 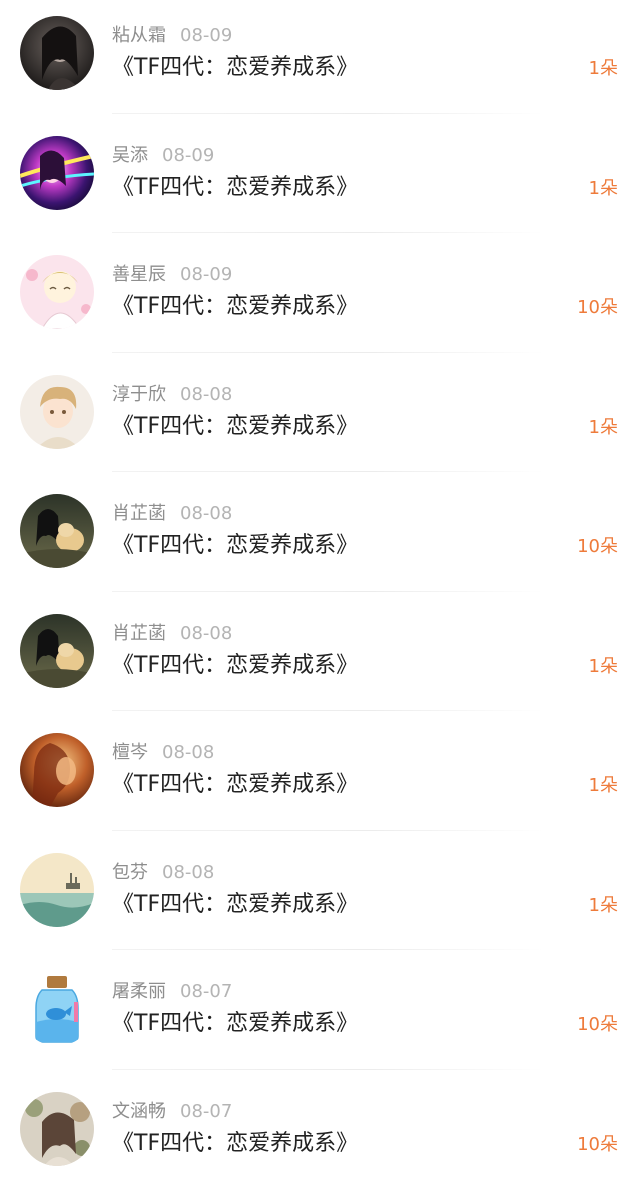 What do you see at coordinates (172, 992) in the screenshot?
I see `item-meta: 屠柔丽 08-07` at bounding box center [172, 992].